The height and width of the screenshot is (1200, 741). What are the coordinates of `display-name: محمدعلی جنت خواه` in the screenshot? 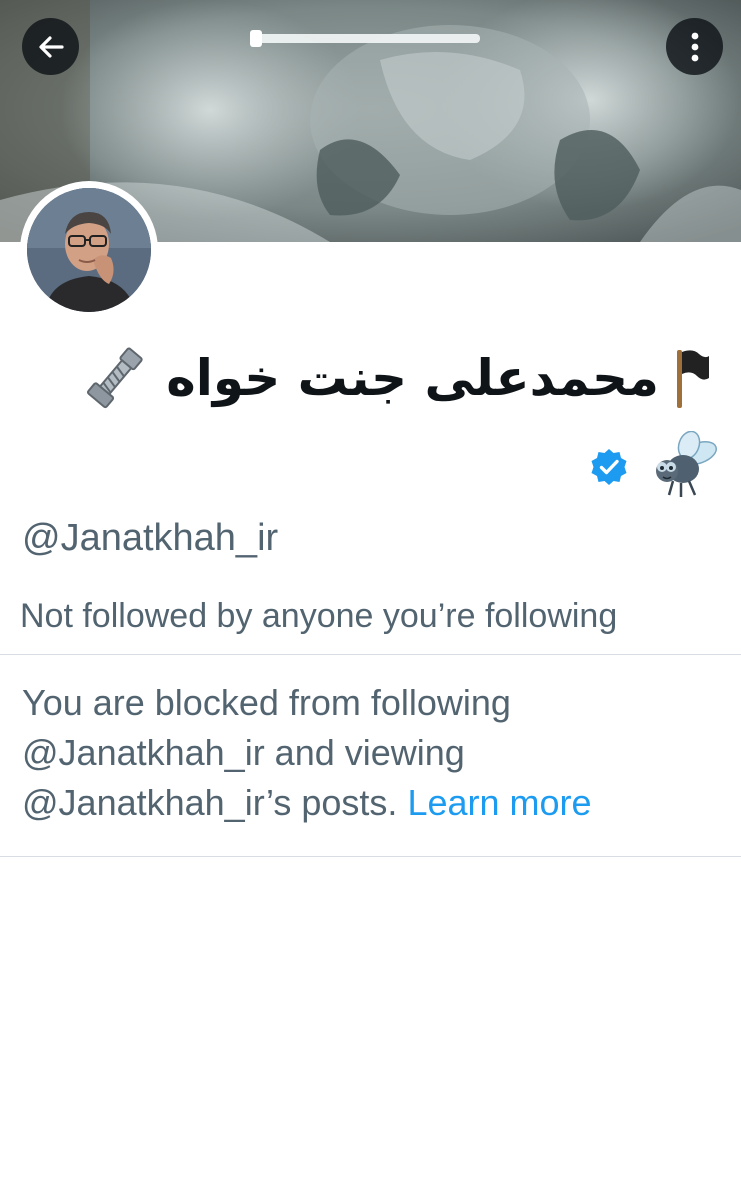 It's located at (412, 378).